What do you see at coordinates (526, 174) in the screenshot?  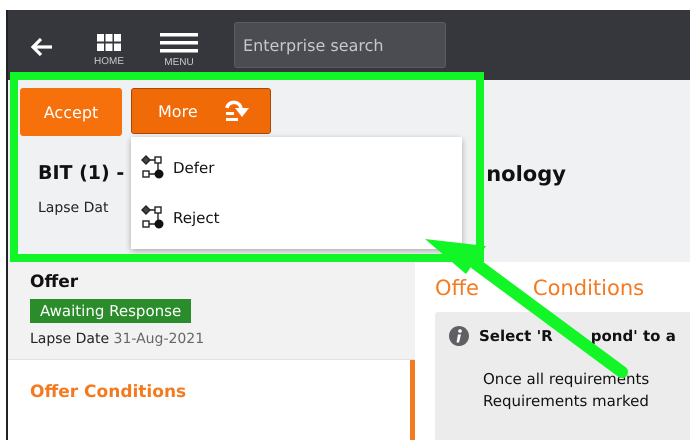 I see `case-title: nology` at bounding box center [526, 174].